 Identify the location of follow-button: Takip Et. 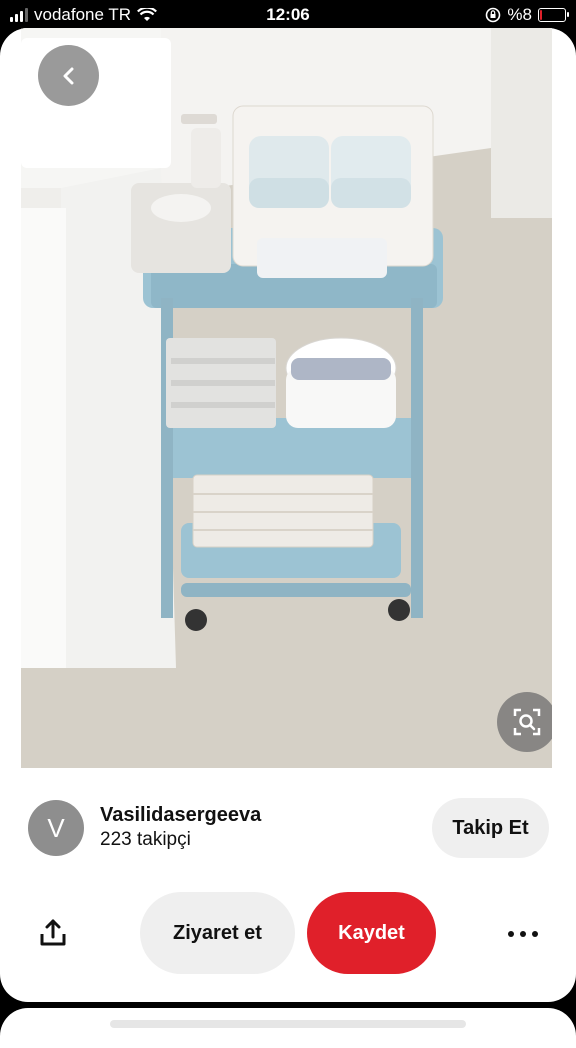
(490, 828).